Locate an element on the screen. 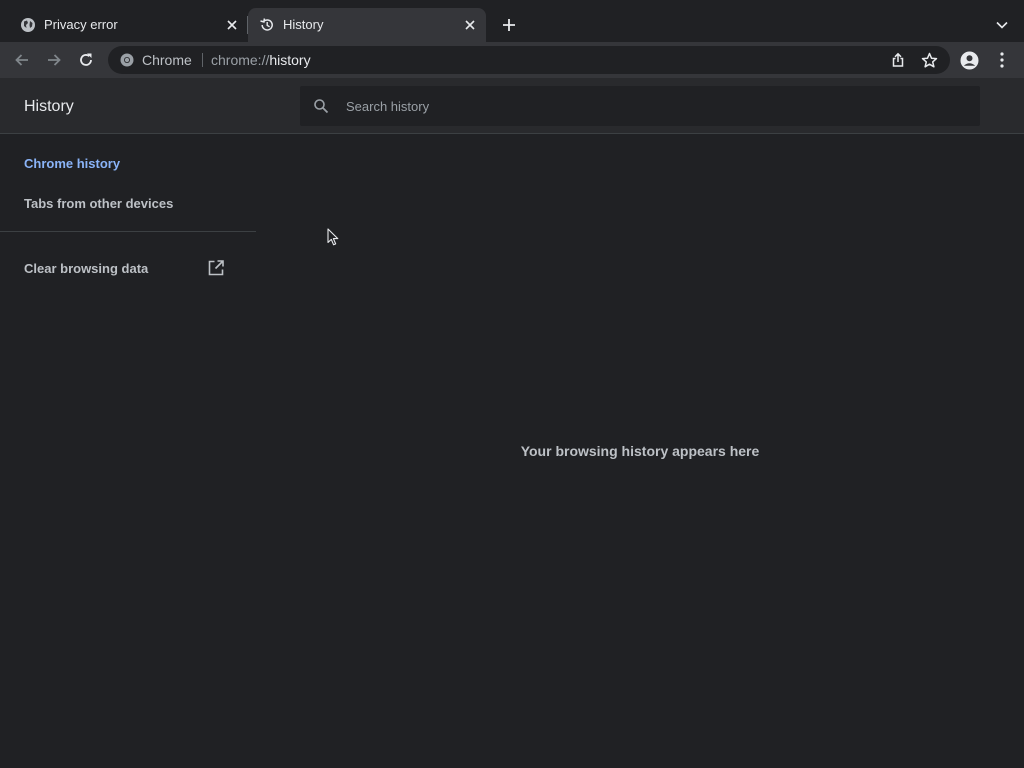 Image resolution: width=1024 pixels, height=768 pixels. url-scheme: chrome:// is located at coordinates (240, 60).